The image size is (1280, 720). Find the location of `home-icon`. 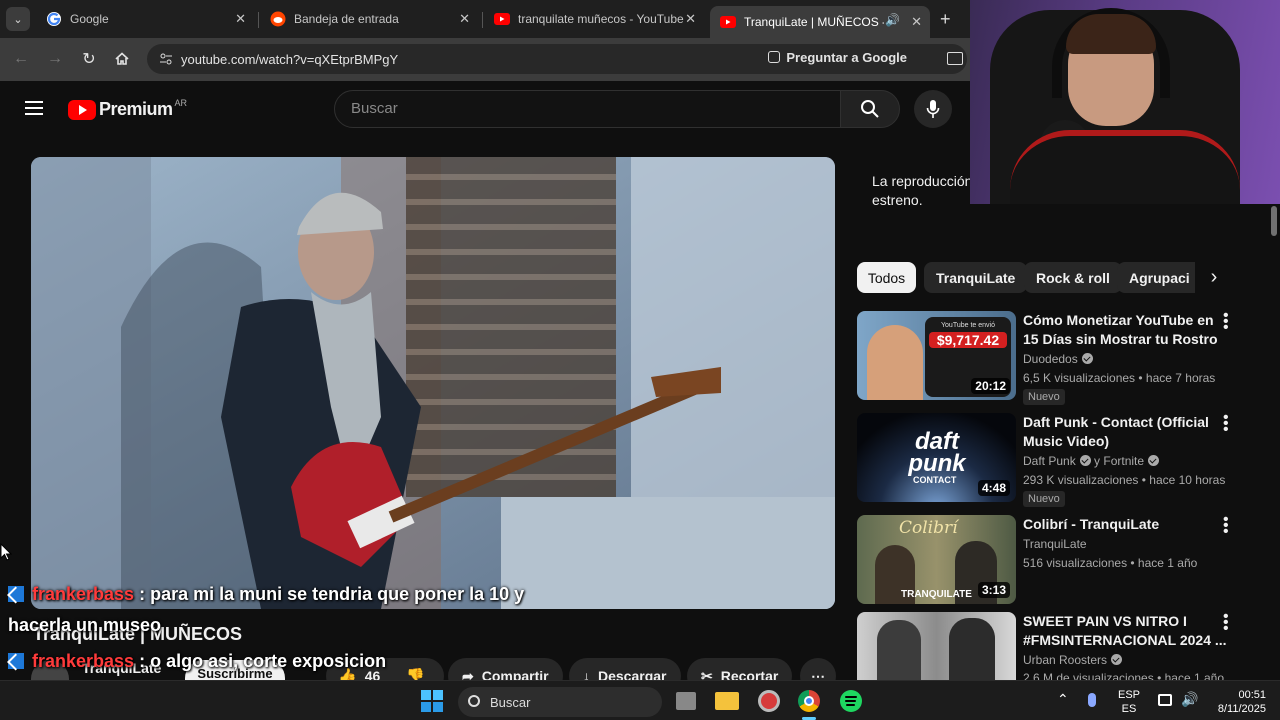

home-icon is located at coordinates (122, 59).